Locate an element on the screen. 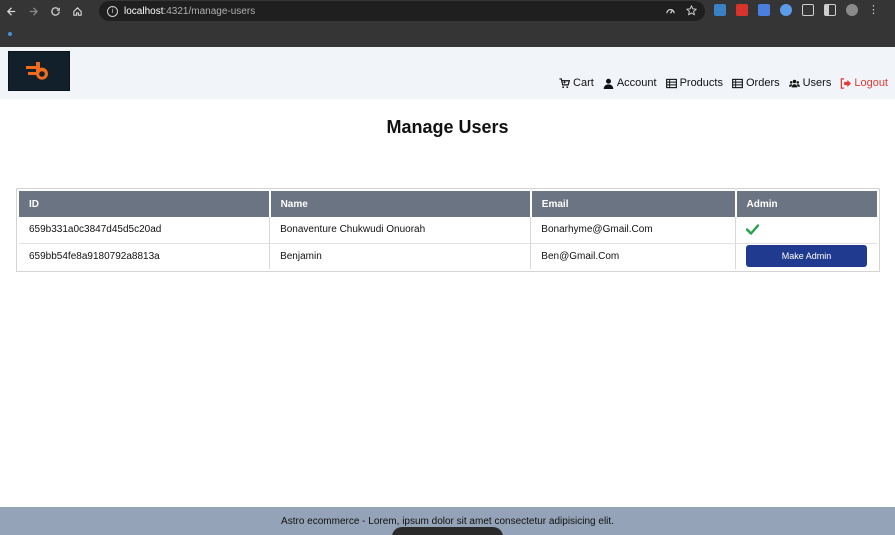 This screenshot has width=895, height=535. nav-cart-label: Cart is located at coordinates (583, 83).